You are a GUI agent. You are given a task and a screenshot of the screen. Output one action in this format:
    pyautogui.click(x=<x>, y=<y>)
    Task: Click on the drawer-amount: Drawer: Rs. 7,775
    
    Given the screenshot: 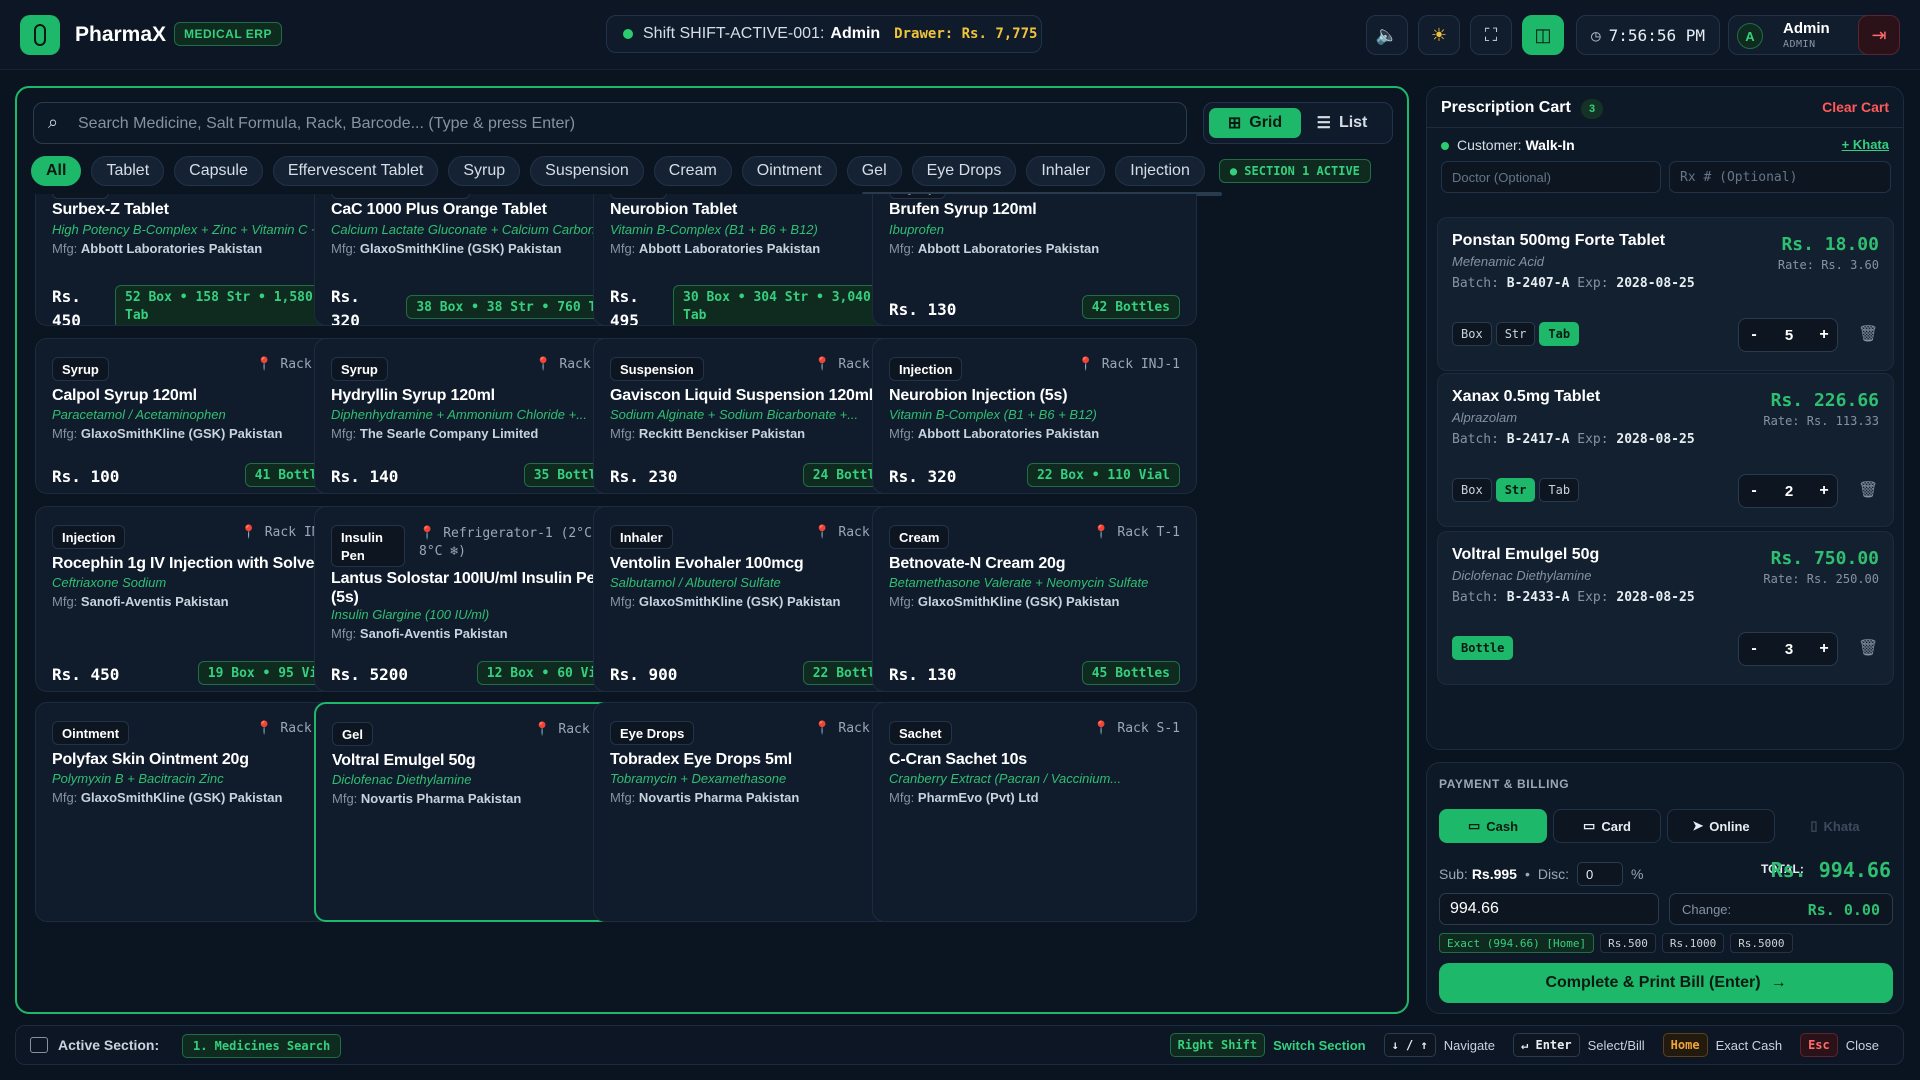 What is the action you would take?
    pyautogui.click(x=966, y=34)
    